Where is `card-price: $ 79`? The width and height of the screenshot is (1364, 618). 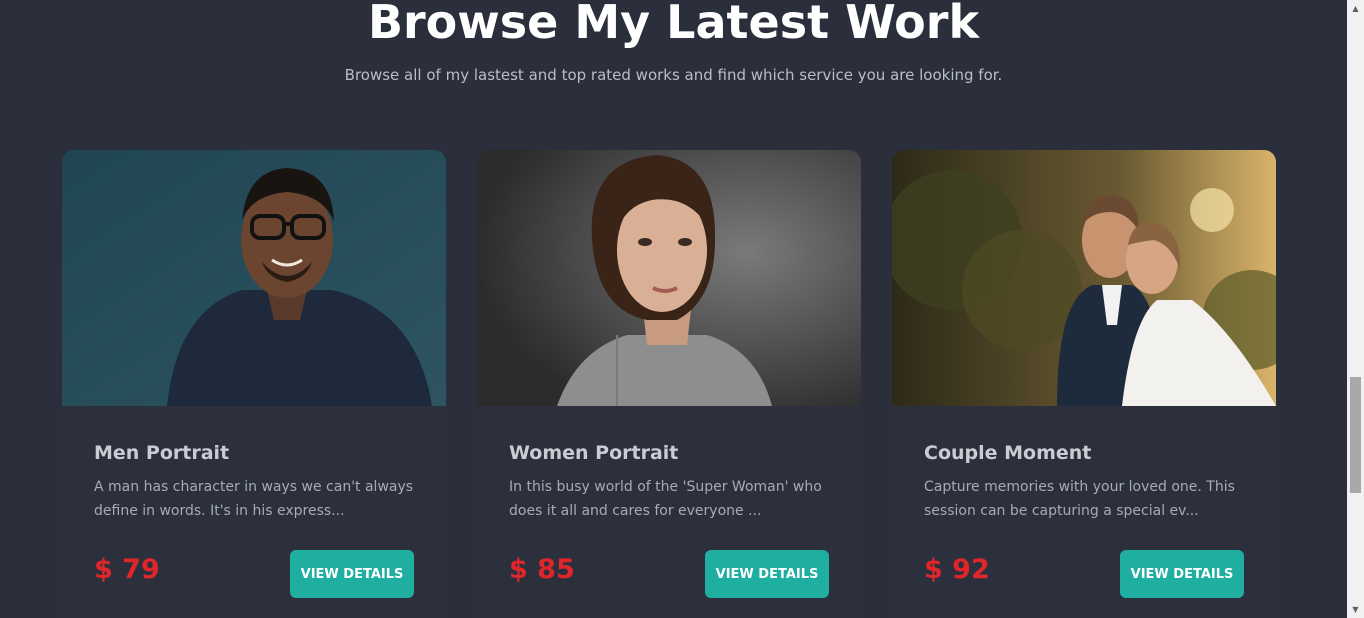 card-price: $ 79 is located at coordinates (127, 569).